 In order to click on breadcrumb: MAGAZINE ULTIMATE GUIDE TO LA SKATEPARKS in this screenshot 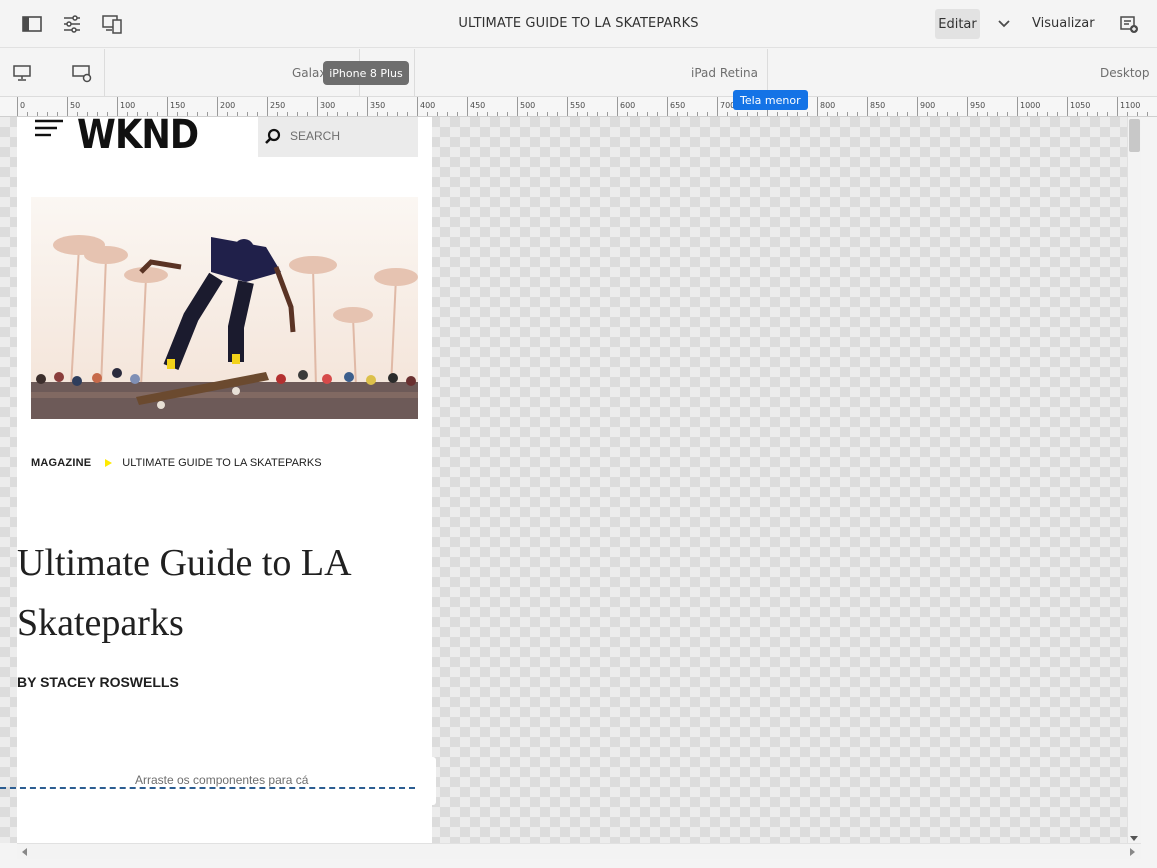, I will do `click(176, 463)`.